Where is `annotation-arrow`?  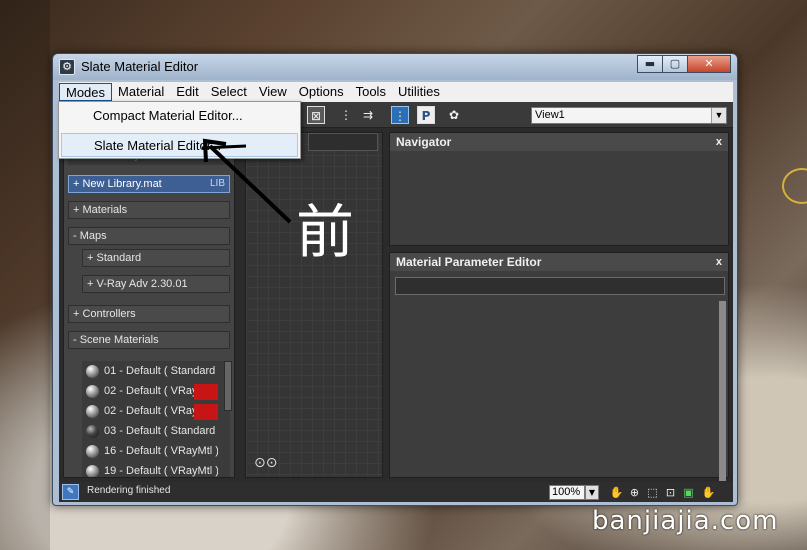
annotation-arrow is located at coordinates (246, 181).